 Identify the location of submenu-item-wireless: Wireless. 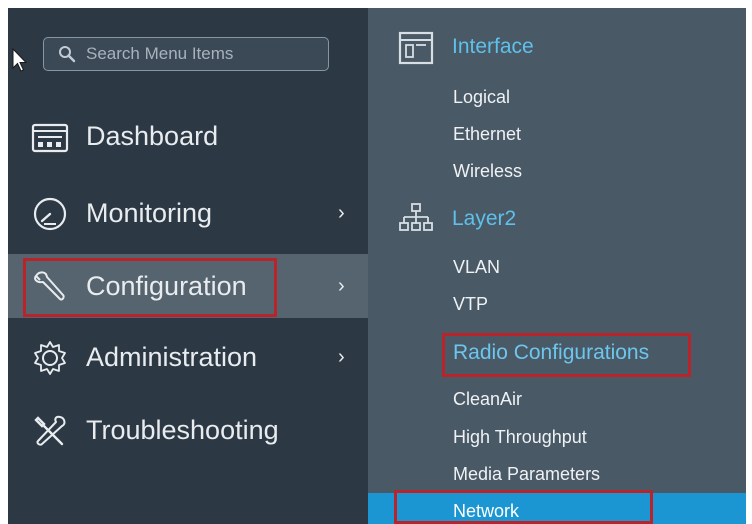
(487, 171).